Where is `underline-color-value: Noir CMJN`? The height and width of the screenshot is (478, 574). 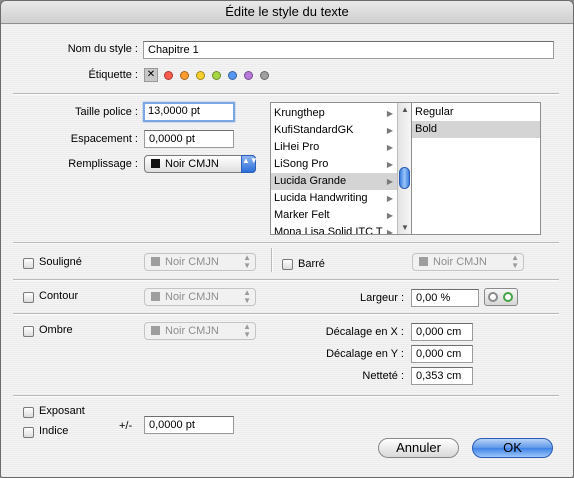
underline-color-value: Noir CMJN is located at coordinates (192, 262).